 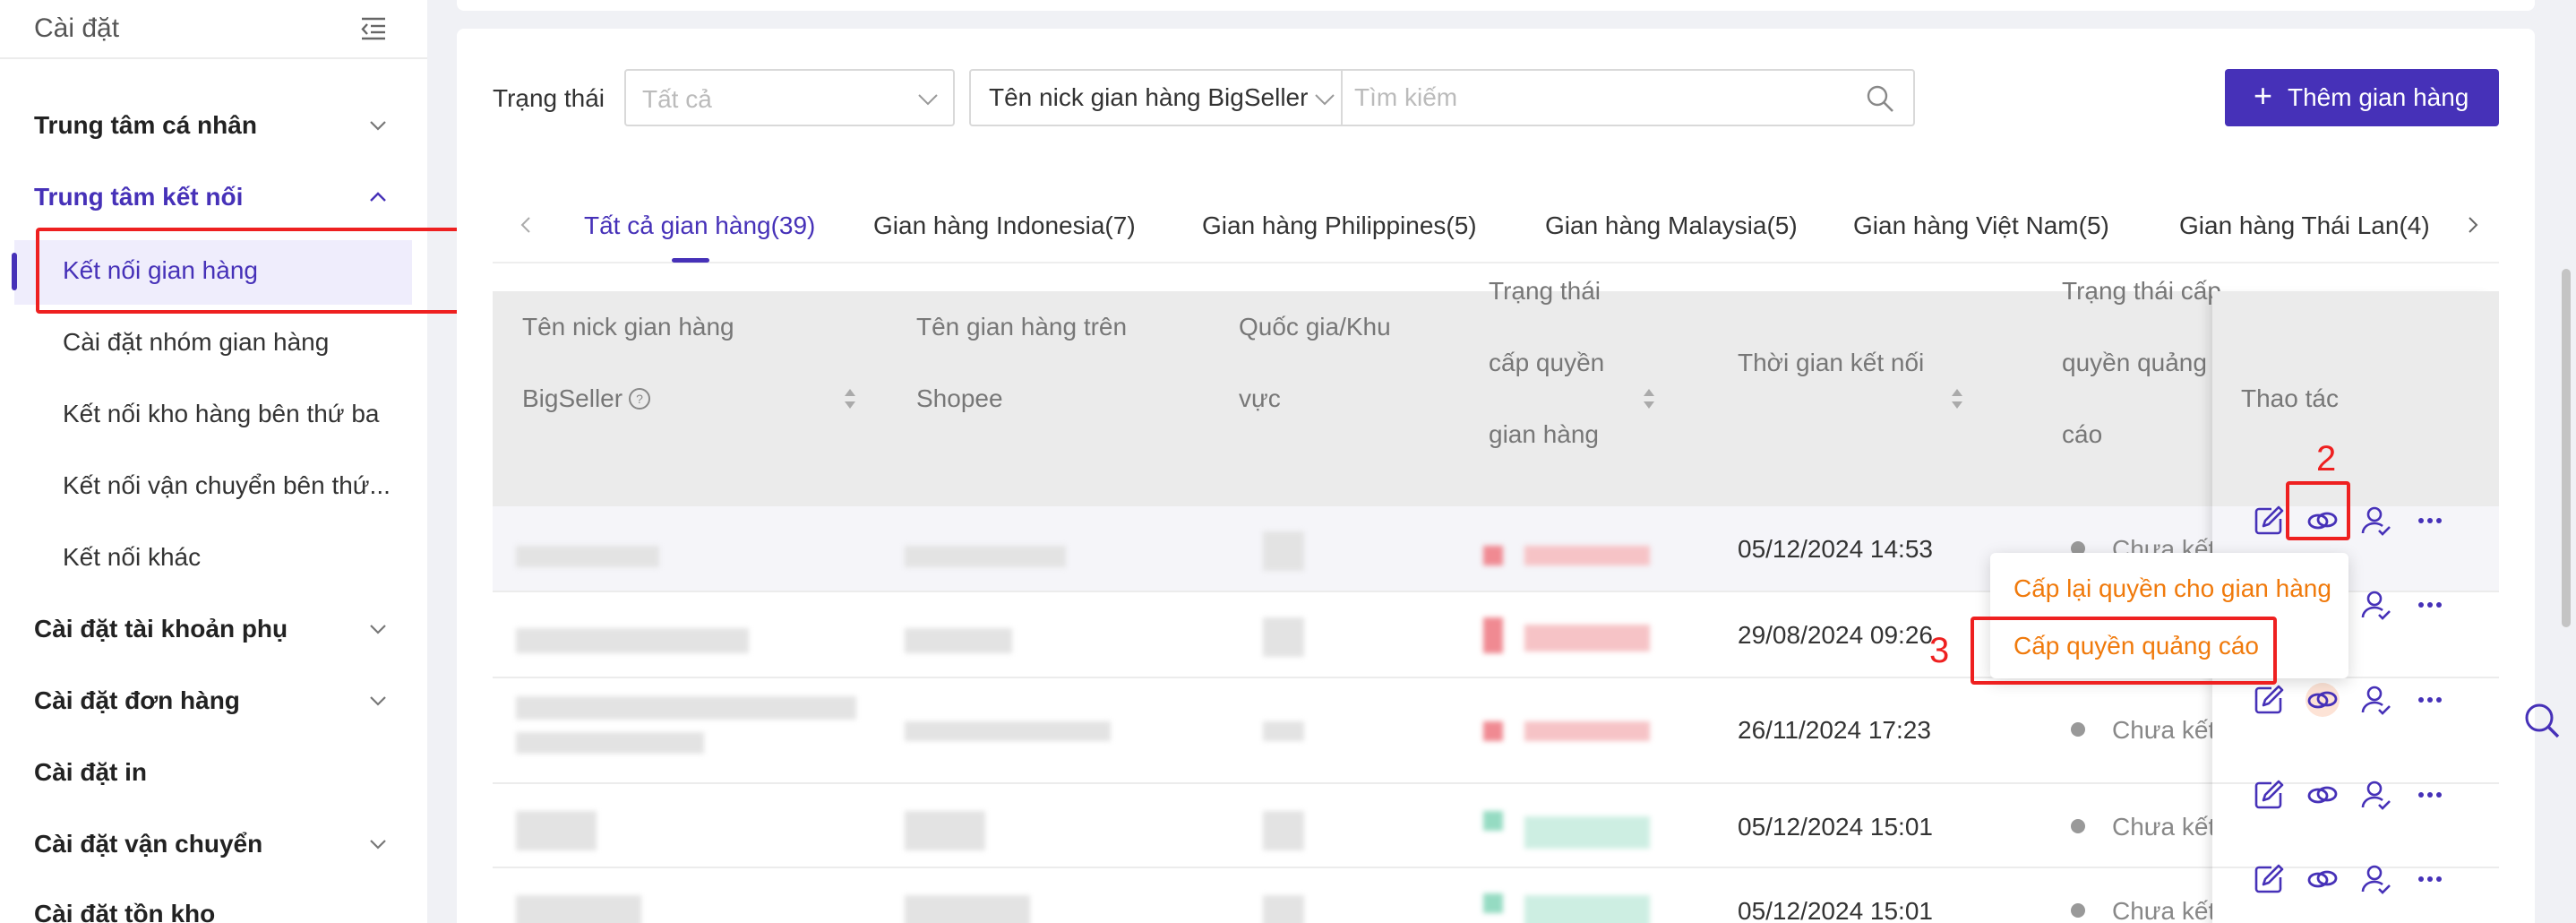 What do you see at coordinates (90, 772) in the screenshot?
I see `sidebar-group-print: Cài đặt in` at bounding box center [90, 772].